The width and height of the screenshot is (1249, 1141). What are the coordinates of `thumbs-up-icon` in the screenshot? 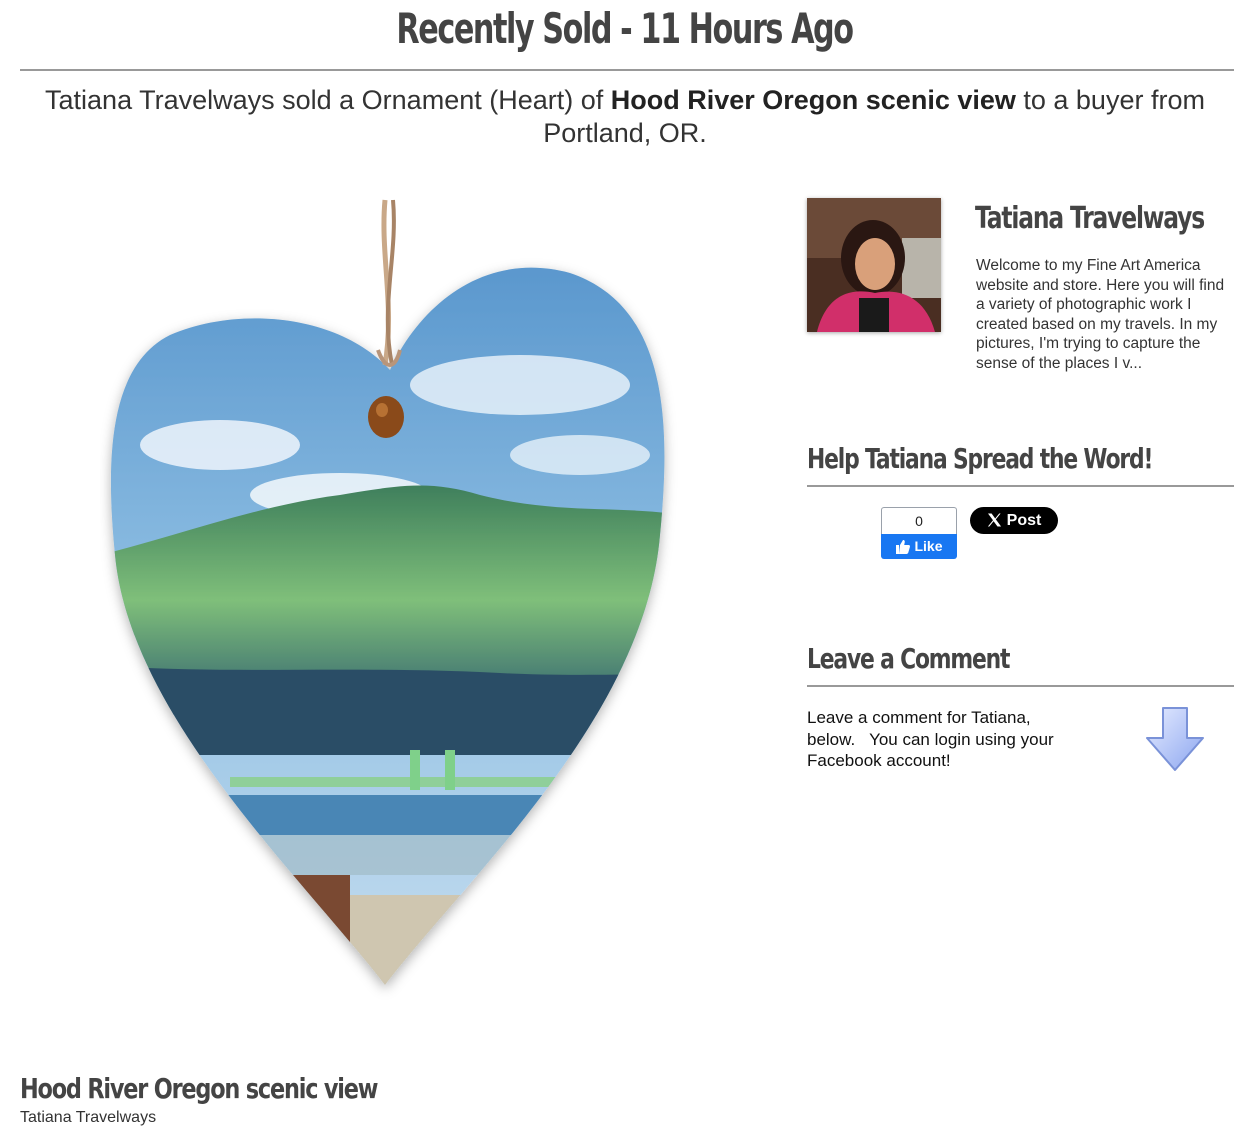 It's located at (903, 547).